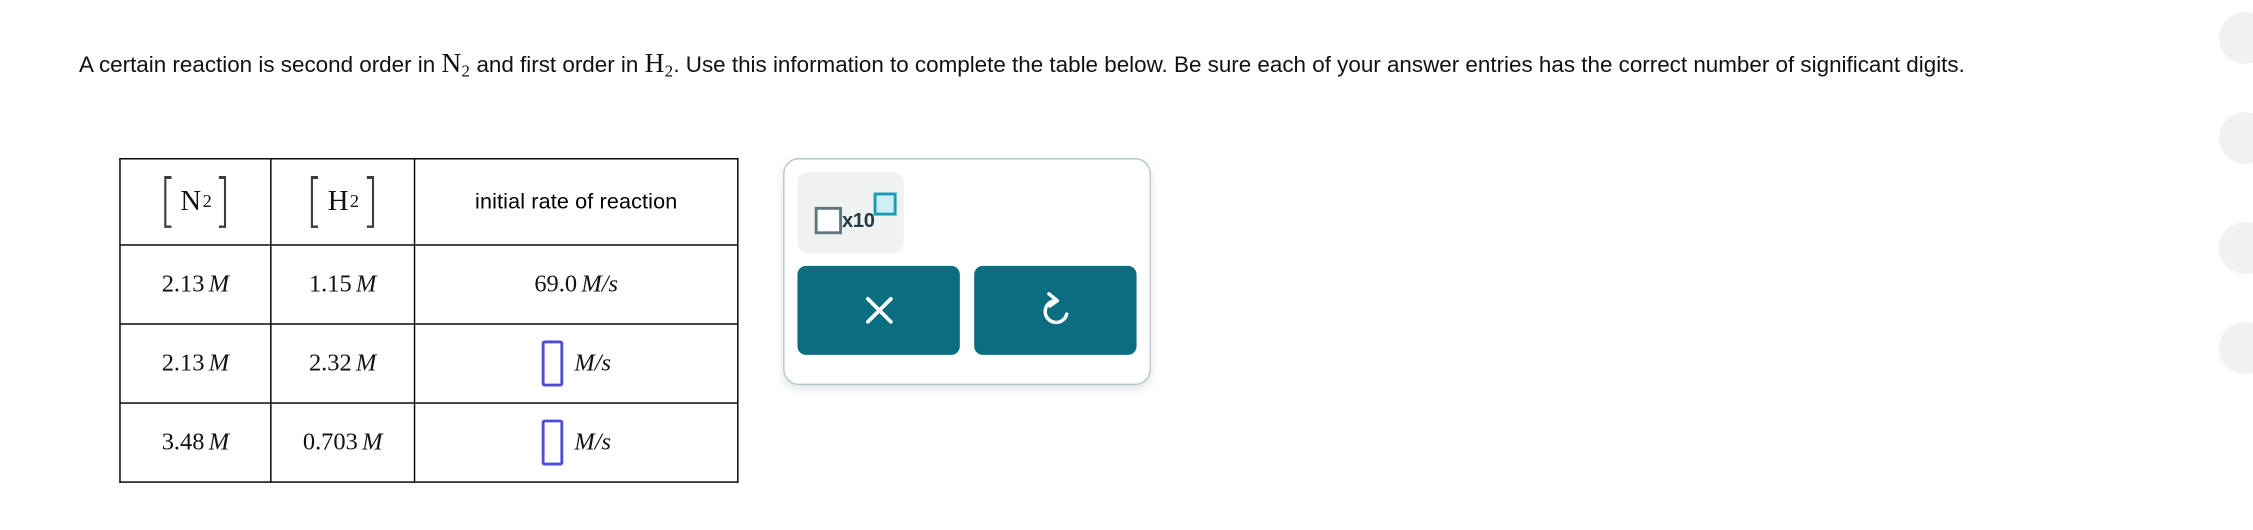 Image resolution: width=2253 pixels, height=530 pixels. I want to click on cell-h2-value: 1.15 M, so click(343, 284).